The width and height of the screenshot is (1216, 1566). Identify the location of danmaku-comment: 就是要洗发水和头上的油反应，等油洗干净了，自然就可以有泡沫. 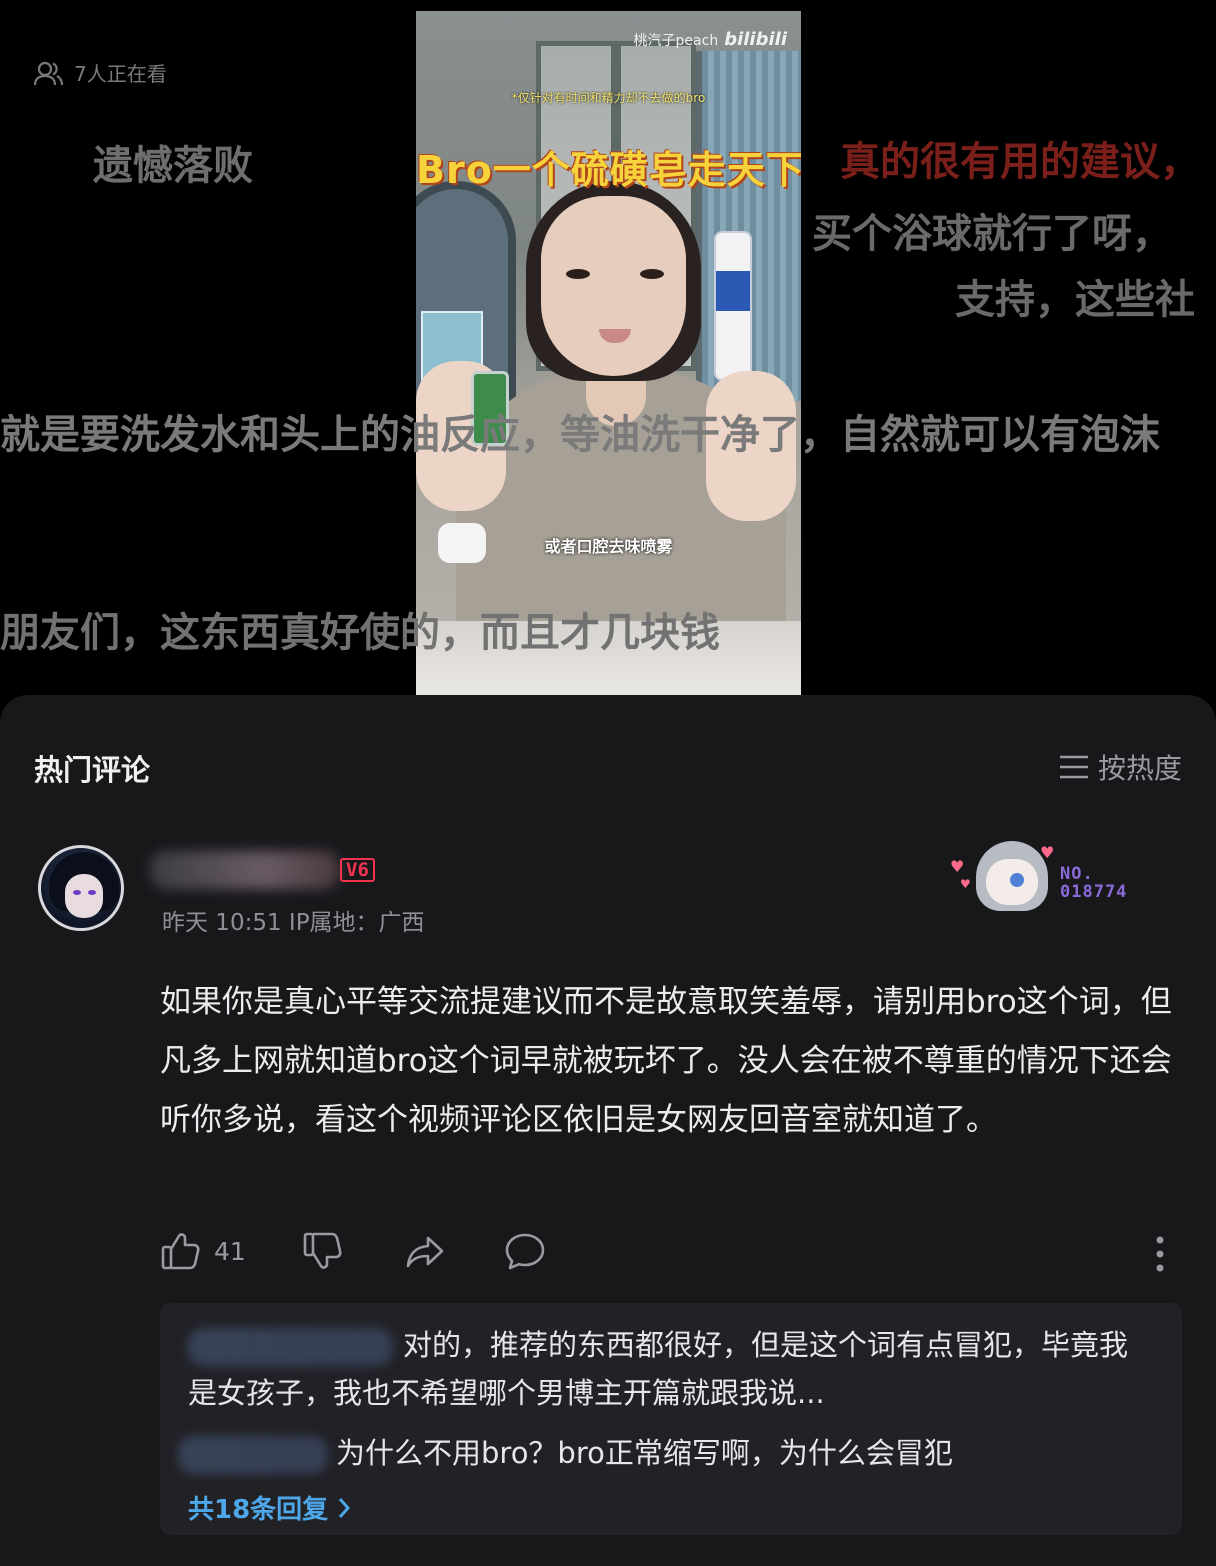
(580, 435).